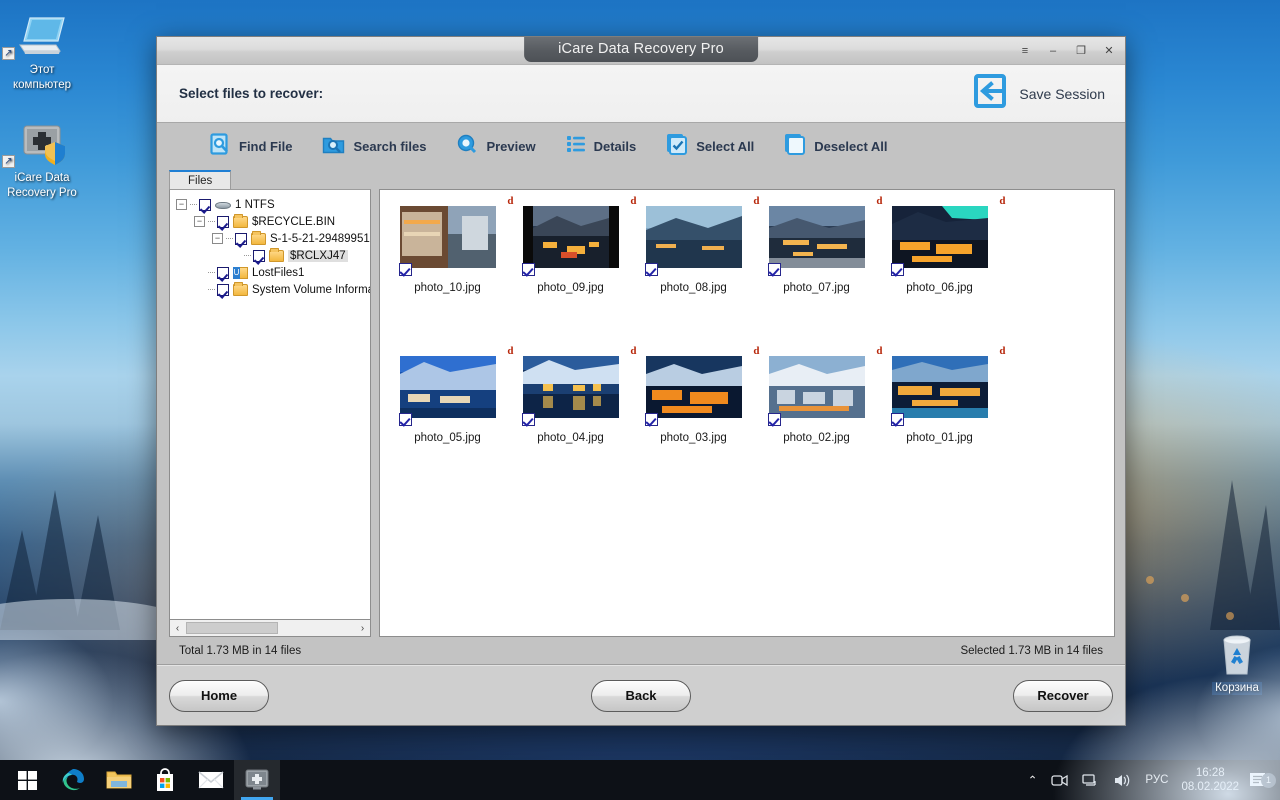 The height and width of the screenshot is (800, 1280). I want to click on save-session-button: Save Session, so click(1041, 93).